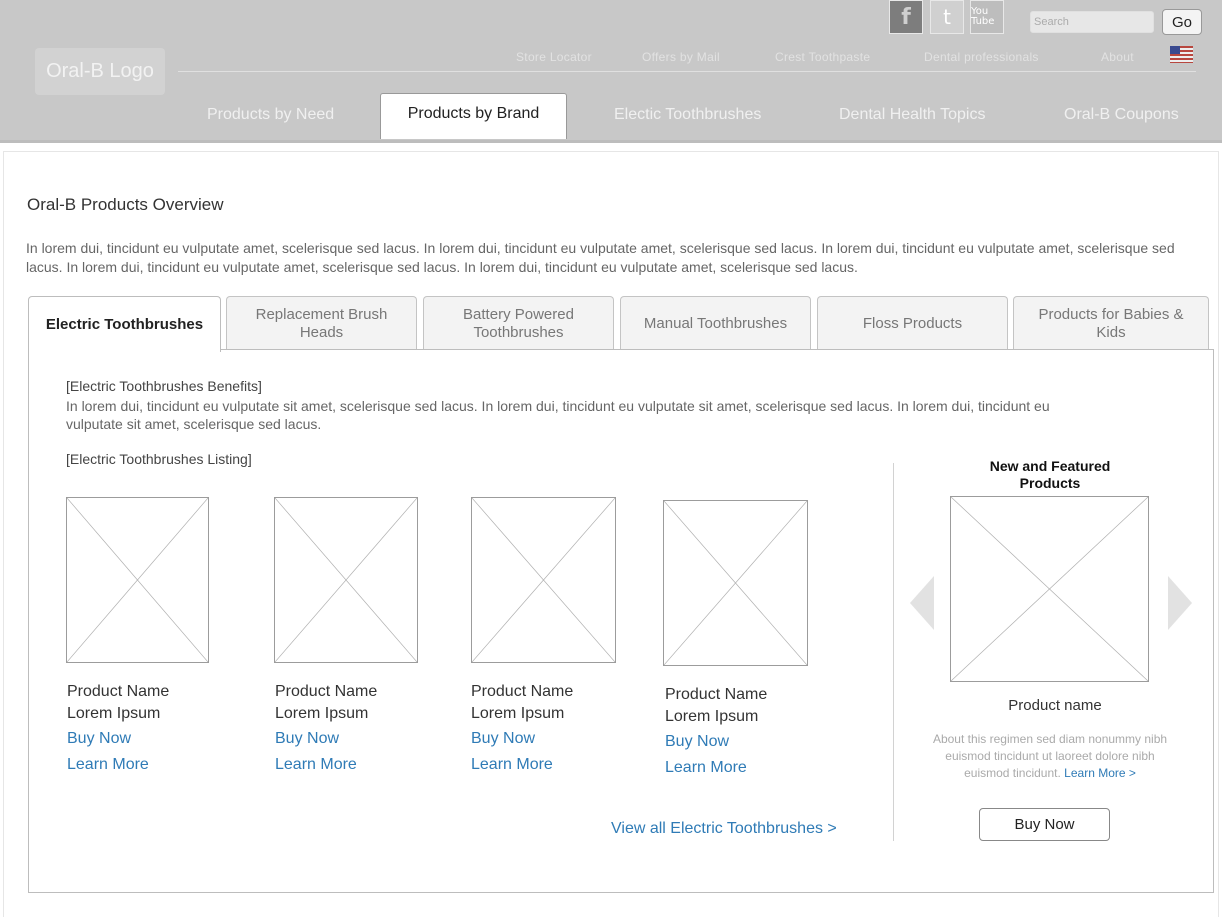  Describe the element at coordinates (164, 386) in the screenshot. I see `benefits-title: [Electric Toothbrushes Benefits]` at that location.